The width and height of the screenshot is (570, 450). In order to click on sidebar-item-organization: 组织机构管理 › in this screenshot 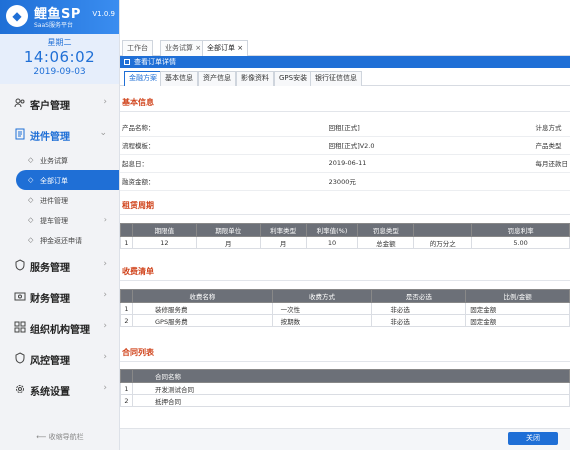, I will do `click(59, 327)`.